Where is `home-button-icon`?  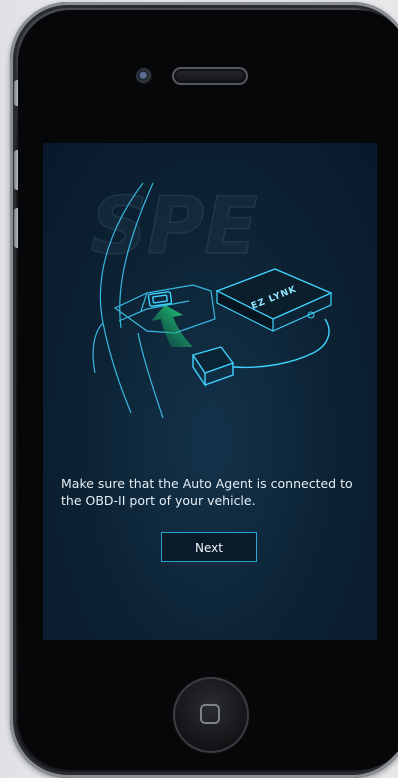
home-button-icon is located at coordinates (210, 714).